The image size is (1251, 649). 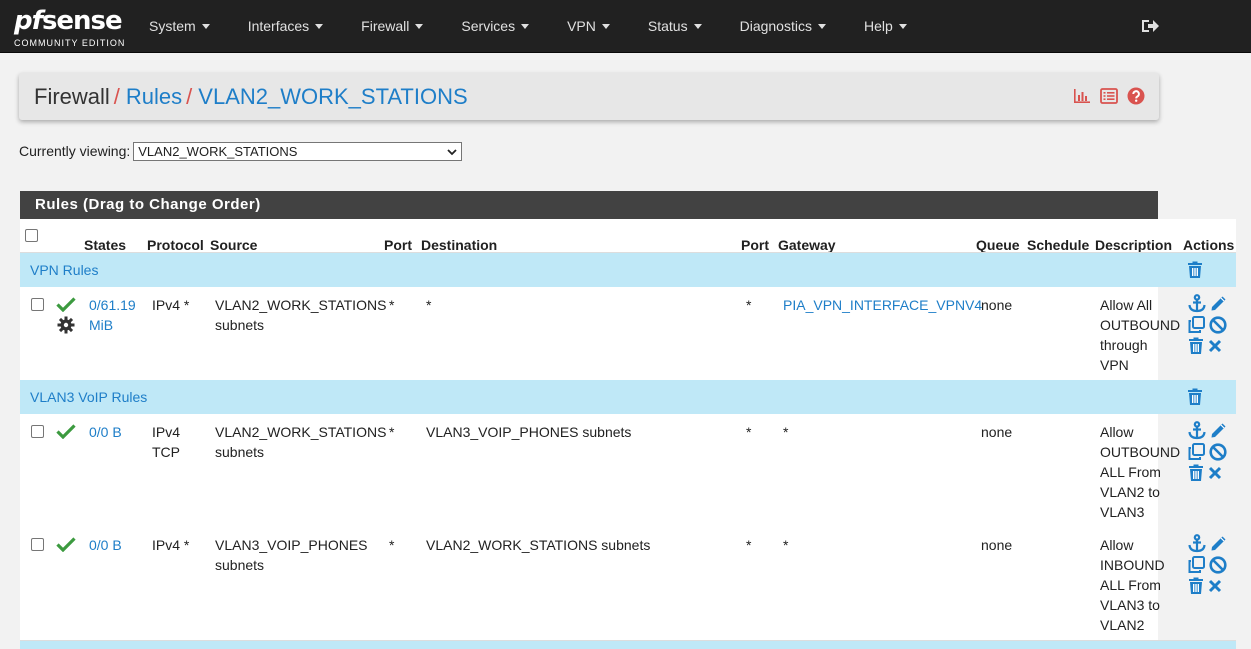 I want to click on rule-destination: VLAN2_WORK_STATIONS subnets, so click(x=538, y=545).